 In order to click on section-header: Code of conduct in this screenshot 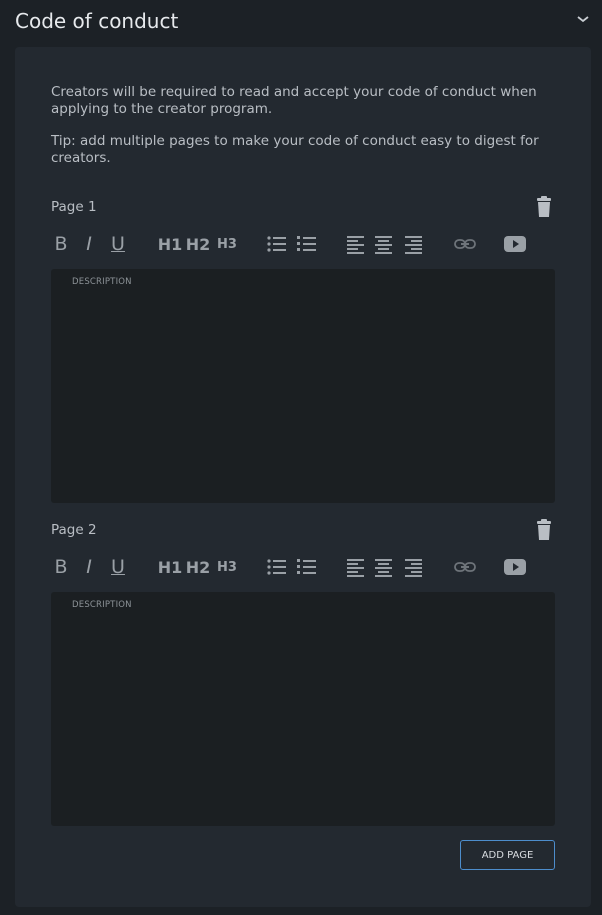, I will do `click(301, 22)`.